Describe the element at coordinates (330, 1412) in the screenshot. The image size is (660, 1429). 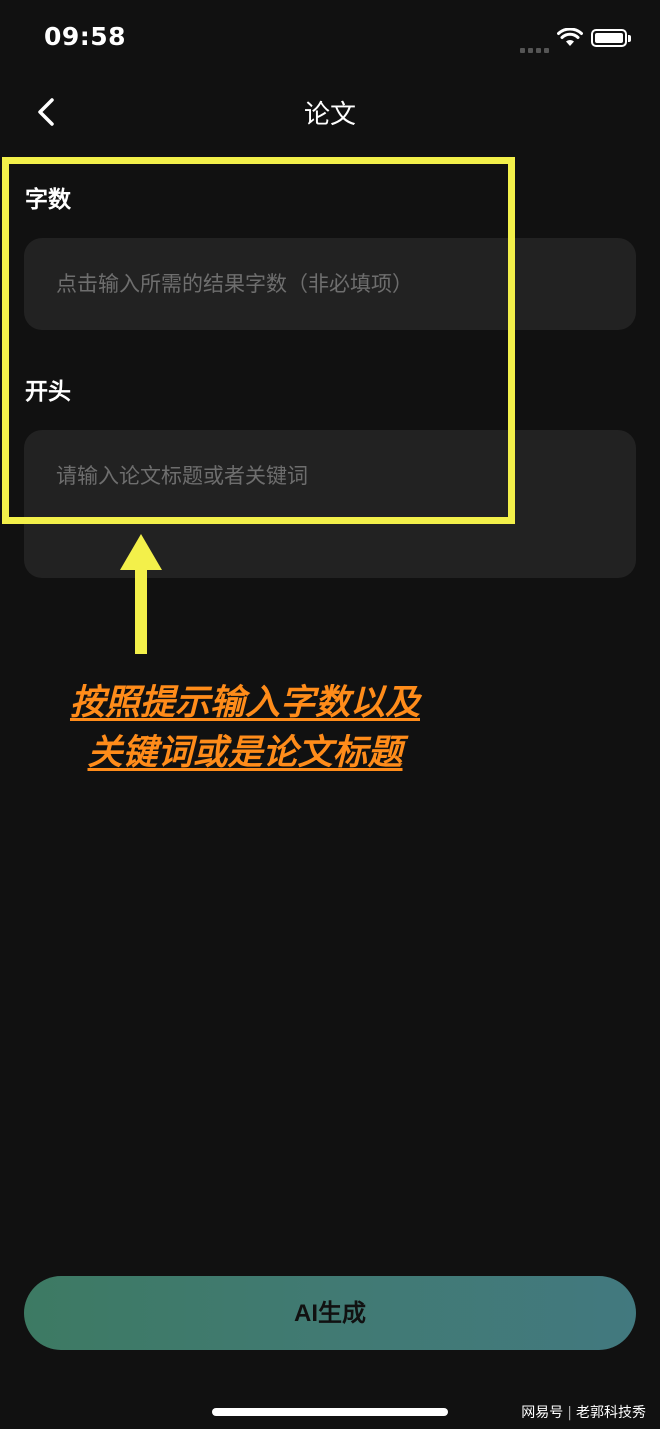
I see `home-indicator` at that location.